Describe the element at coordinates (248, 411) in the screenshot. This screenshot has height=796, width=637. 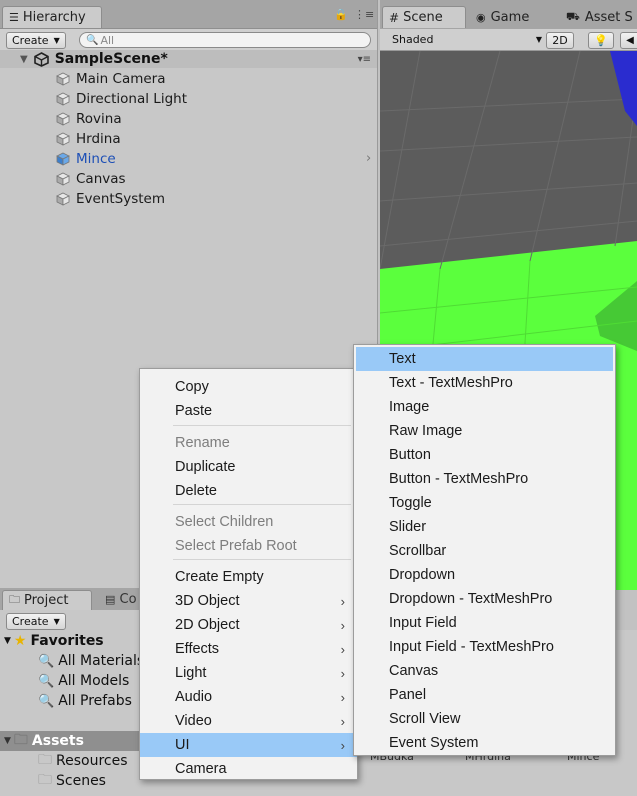
I see `menu-item-paste: Paste` at that location.